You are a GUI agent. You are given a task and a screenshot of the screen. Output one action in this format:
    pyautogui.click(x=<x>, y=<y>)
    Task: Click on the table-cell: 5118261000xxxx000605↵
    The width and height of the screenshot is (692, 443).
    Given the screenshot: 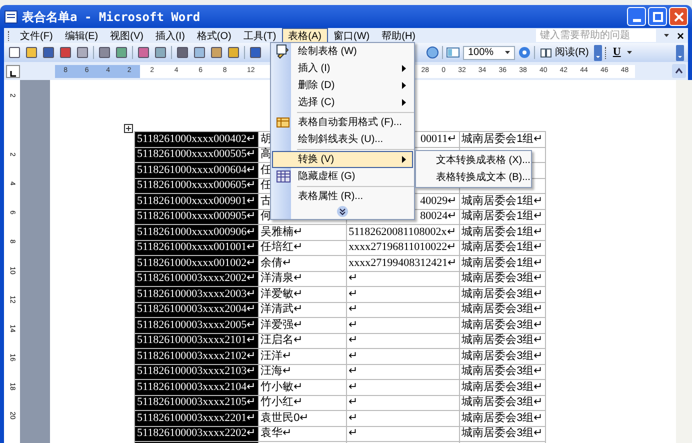 What is the action you would take?
    pyautogui.click(x=196, y=186)
    